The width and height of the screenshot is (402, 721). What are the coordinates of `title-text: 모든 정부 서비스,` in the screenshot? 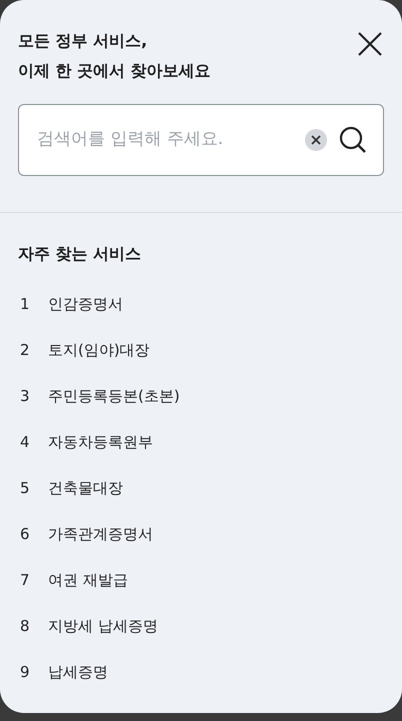 It's located at (83, 41).